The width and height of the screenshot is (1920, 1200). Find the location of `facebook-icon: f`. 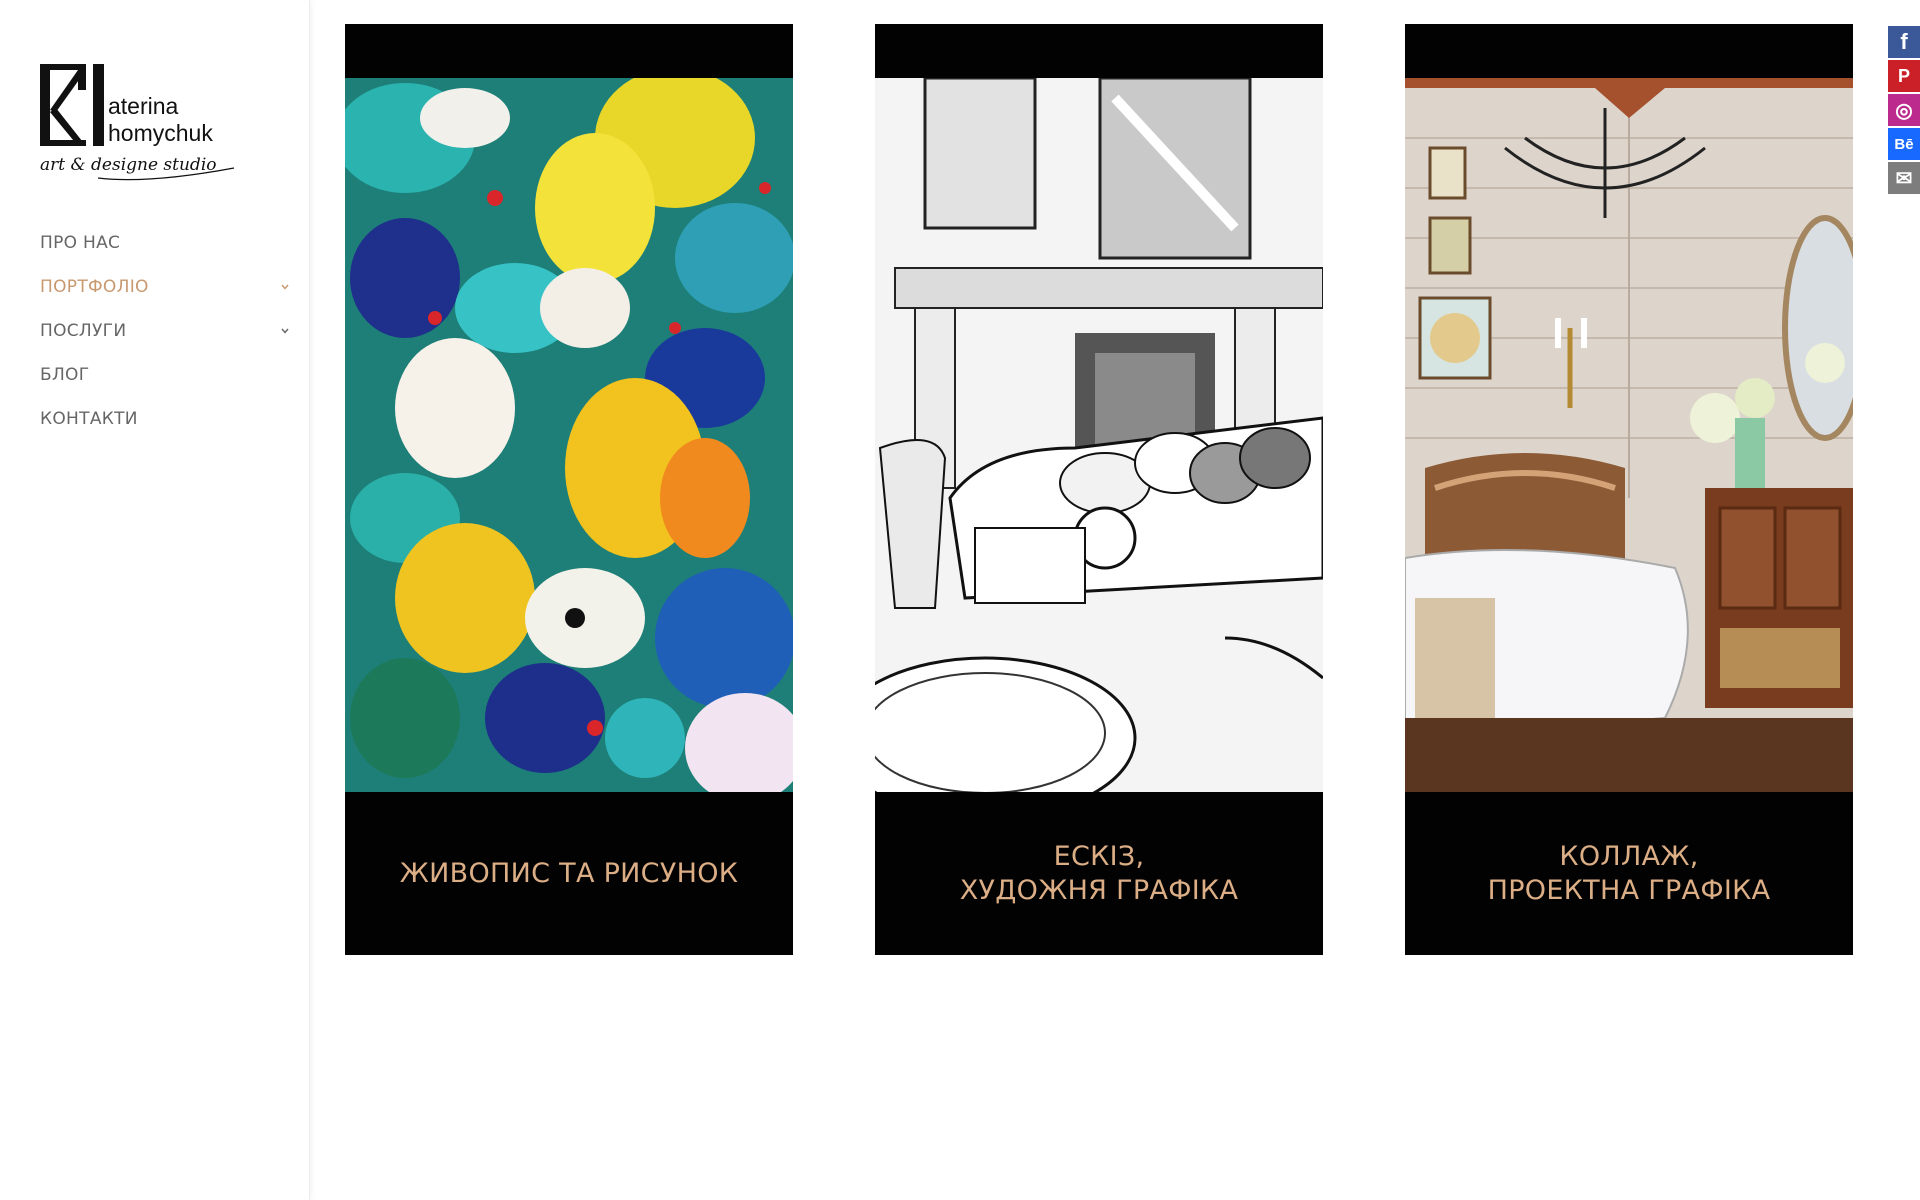

facebook-icon: f is located at coordinates (1904, 42).